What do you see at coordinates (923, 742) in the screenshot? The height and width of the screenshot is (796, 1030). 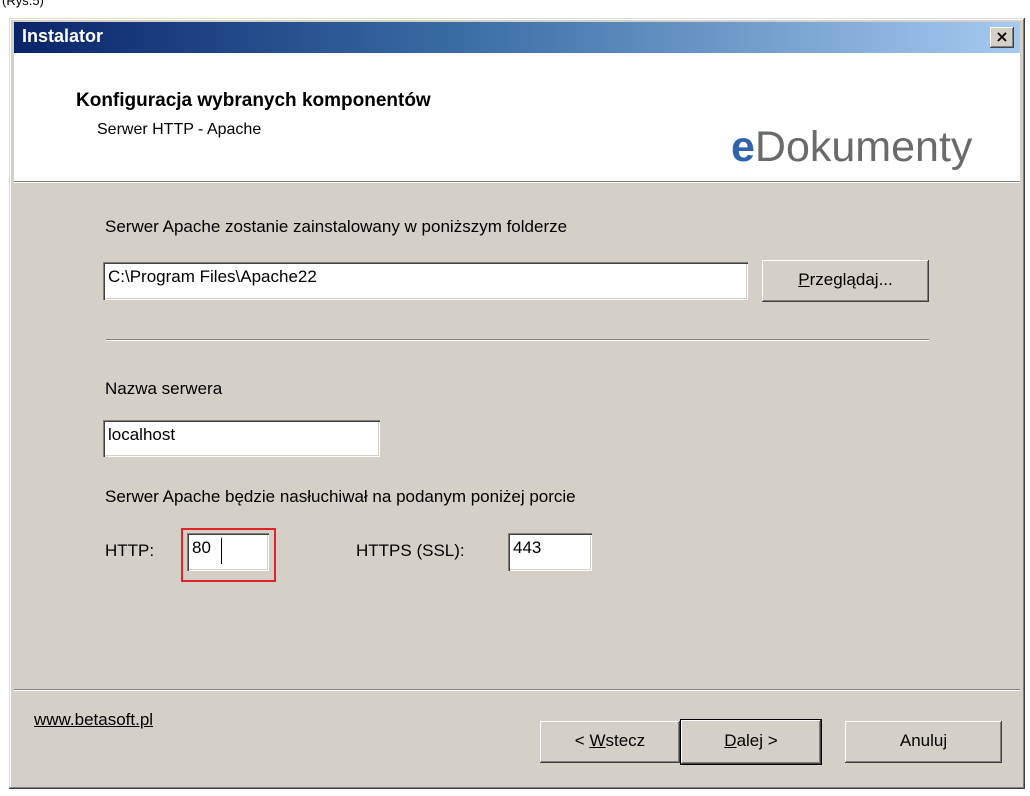 I see `cancel-button: Anuluj` at bounding box center [923, 742].